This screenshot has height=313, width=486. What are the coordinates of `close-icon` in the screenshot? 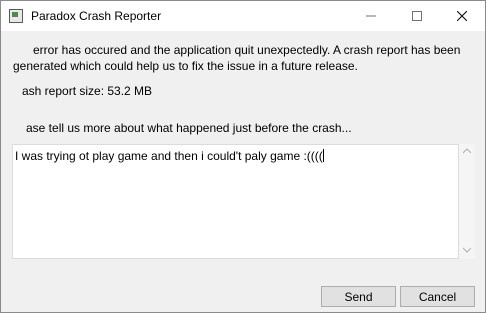 It's located at (462, 16).